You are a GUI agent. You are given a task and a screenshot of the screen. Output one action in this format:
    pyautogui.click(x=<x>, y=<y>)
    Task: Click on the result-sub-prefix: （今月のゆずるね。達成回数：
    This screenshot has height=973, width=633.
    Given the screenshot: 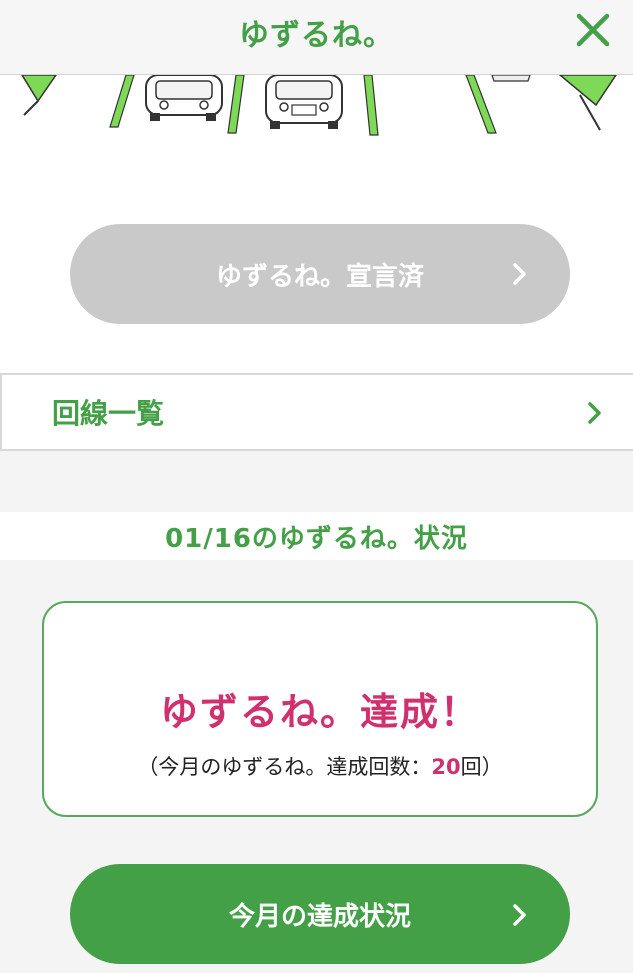 What is the action you would take?
    pyautogui.click(x=284, y=767)
    